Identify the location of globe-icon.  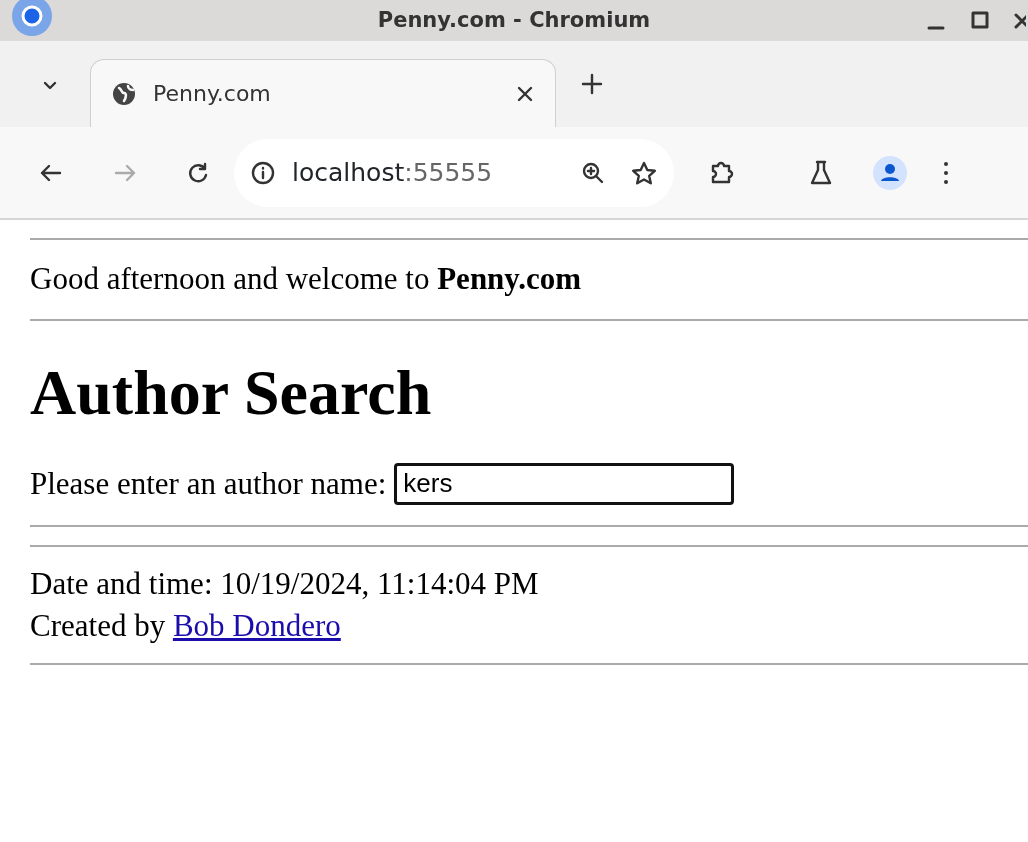
(124, 93).